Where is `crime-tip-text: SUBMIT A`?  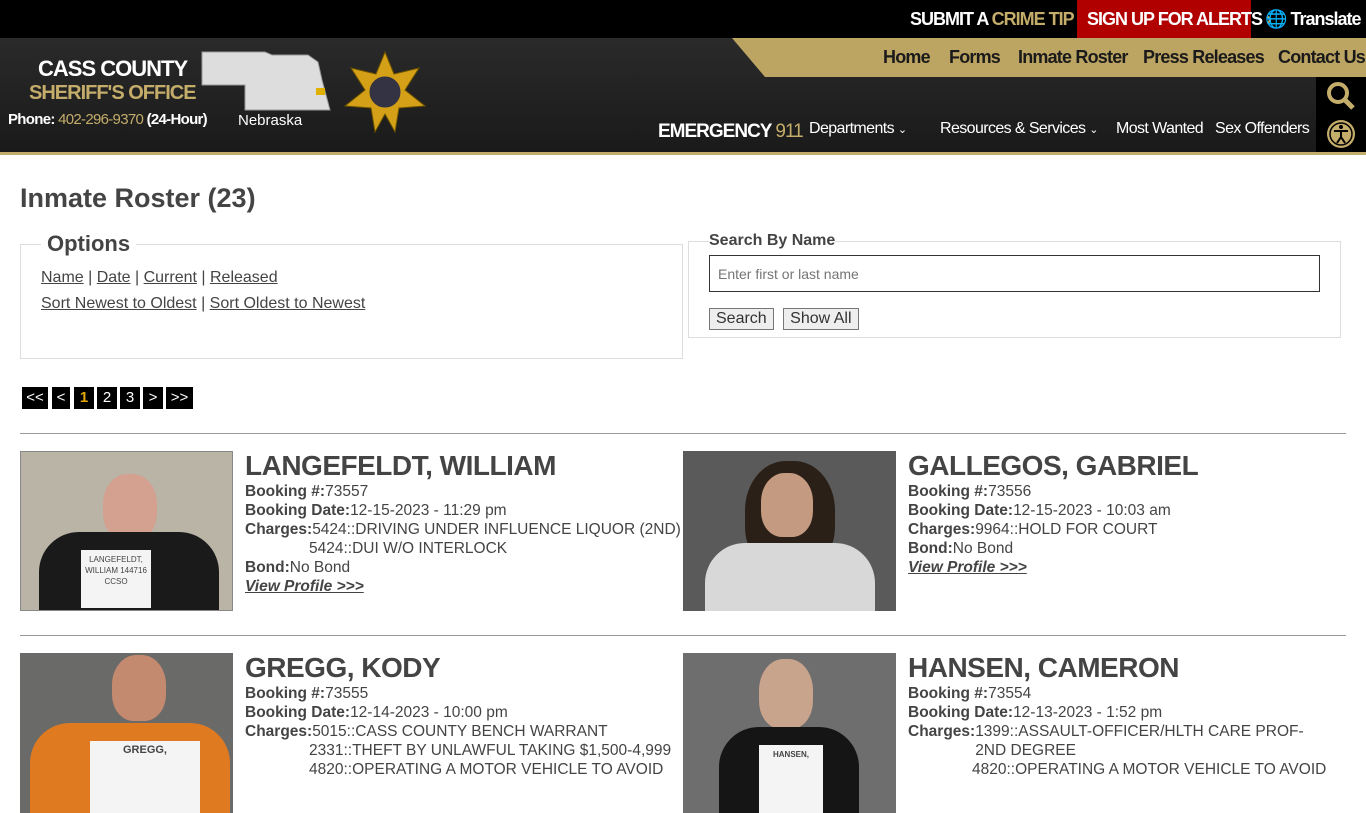
crime-tip-text: SUBMIT A is located at coordinates (951, 19).